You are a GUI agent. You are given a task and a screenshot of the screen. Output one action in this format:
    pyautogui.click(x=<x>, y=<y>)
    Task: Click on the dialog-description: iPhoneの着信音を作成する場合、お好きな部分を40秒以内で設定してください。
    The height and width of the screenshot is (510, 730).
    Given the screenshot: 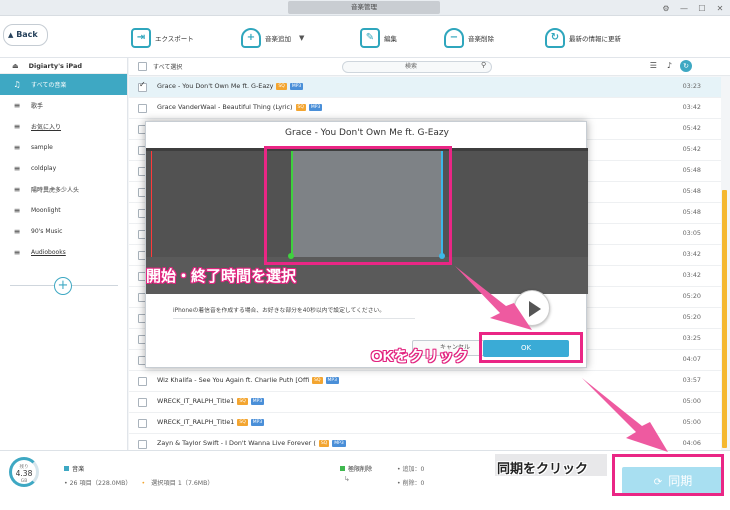 What is the action you would take?
    pyautogui.click(x=279, y=311)
    